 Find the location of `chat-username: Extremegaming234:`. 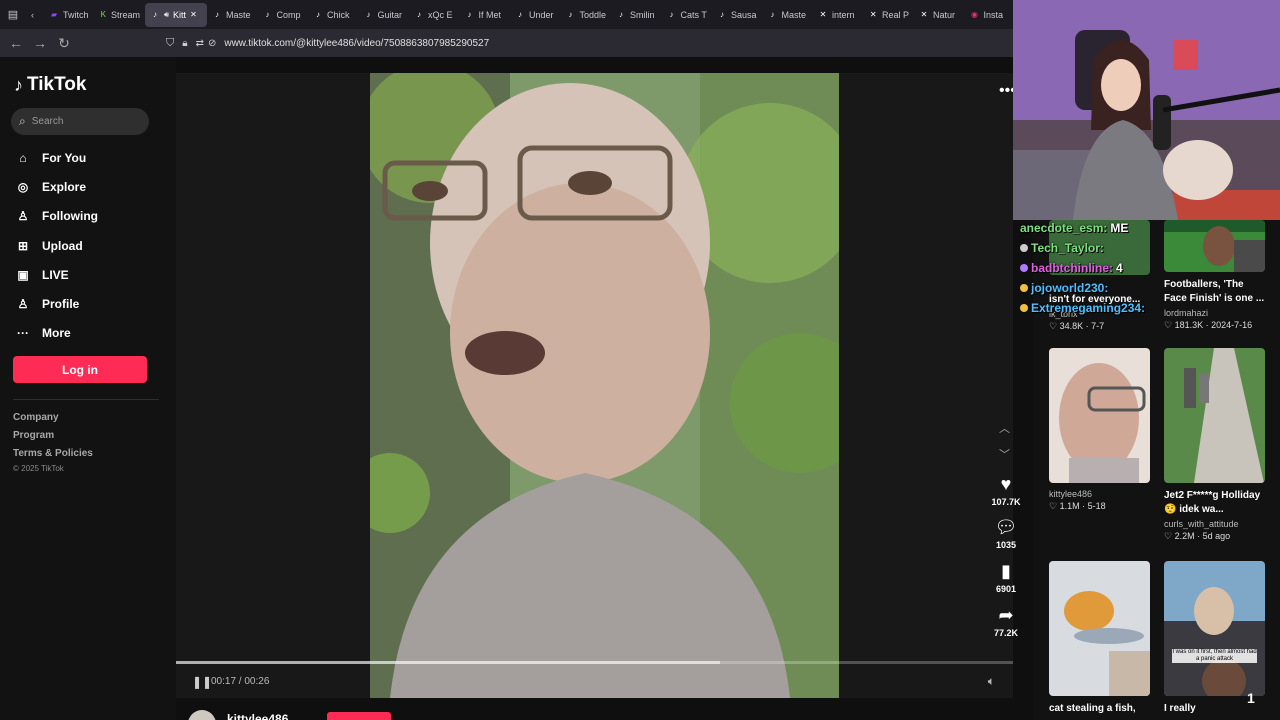

chat-username: Extremegaming234: is located at coordinates (1088, 308).